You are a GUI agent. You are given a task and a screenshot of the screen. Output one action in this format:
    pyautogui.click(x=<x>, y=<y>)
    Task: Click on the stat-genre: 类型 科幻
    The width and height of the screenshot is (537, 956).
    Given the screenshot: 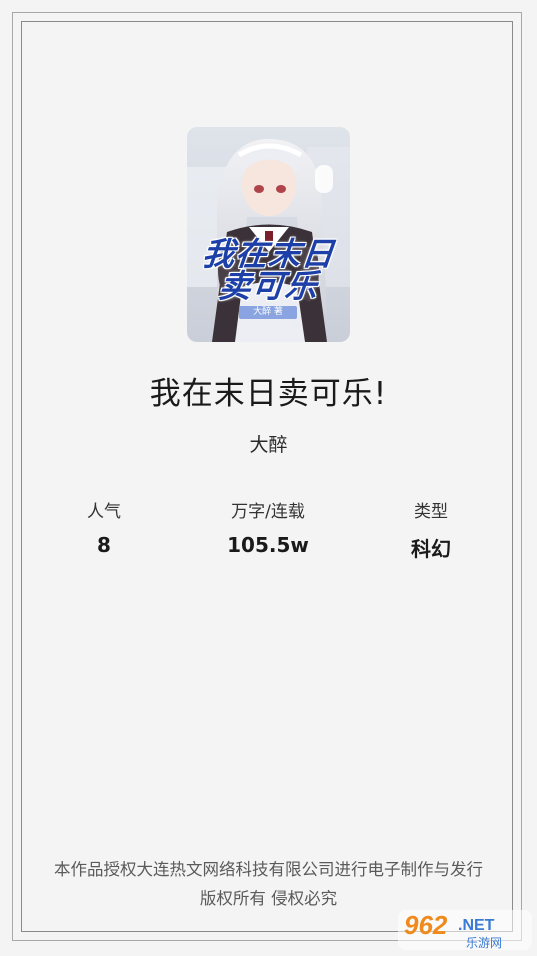 What is the action you would take?
    pyautogui.click(x=431, y=529)
    